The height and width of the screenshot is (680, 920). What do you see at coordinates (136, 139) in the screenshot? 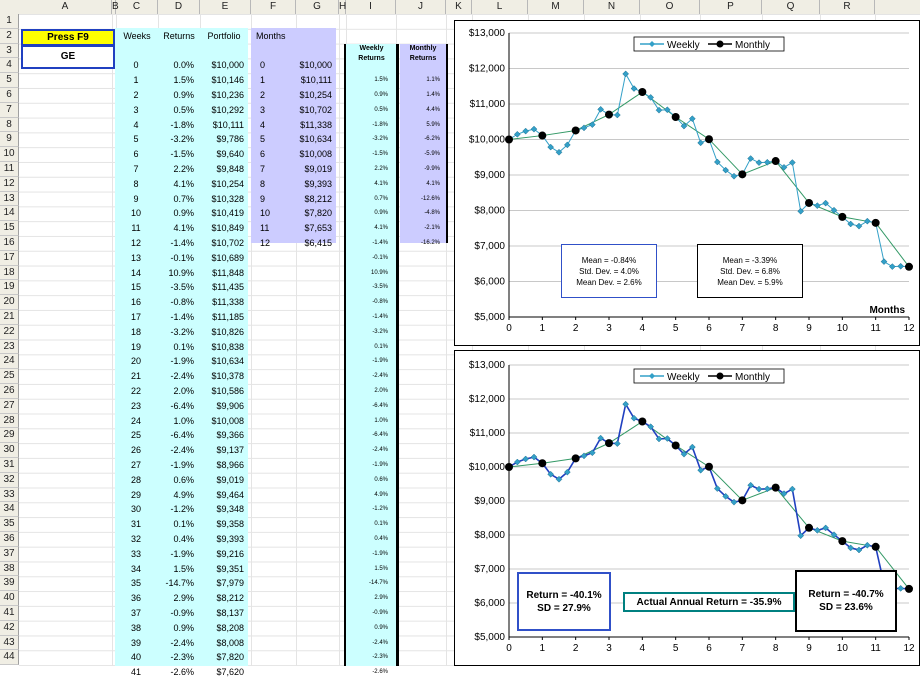
I see `cell-week: 5` at bounding box center [136, 139].